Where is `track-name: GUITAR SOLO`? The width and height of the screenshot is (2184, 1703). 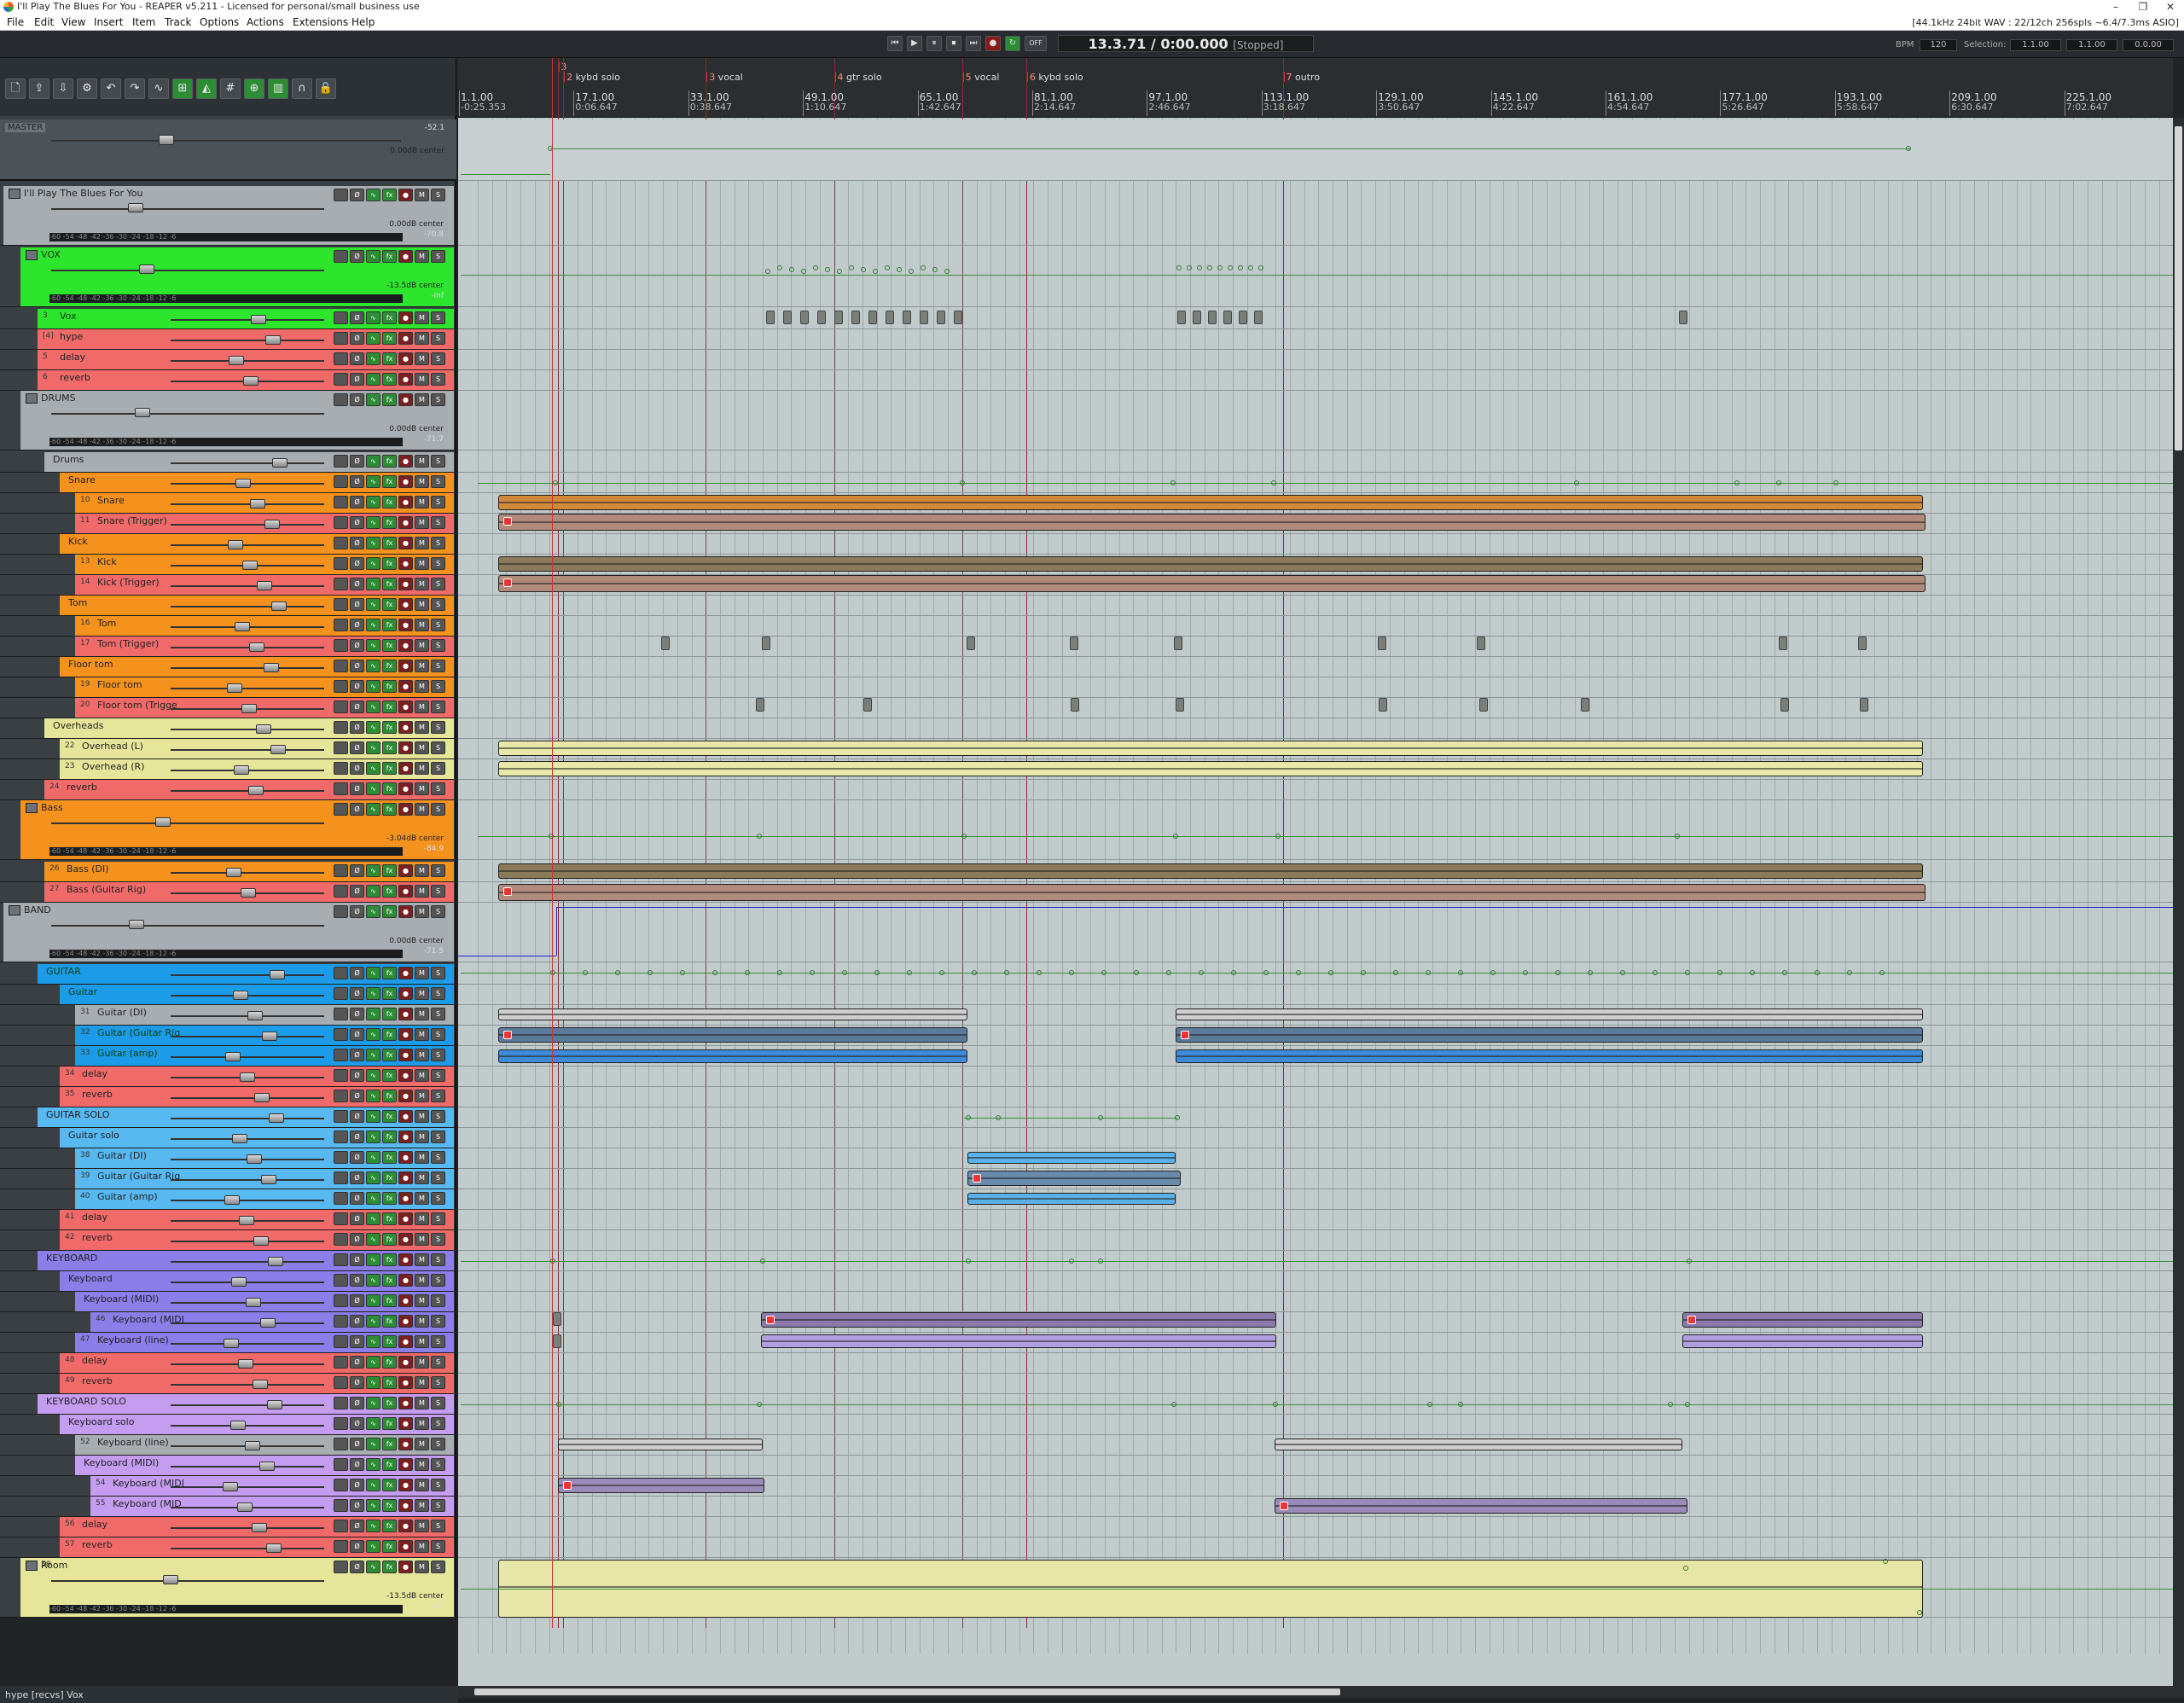 track-name: GUITAR SOLO is located at coordinates (77, 1114).